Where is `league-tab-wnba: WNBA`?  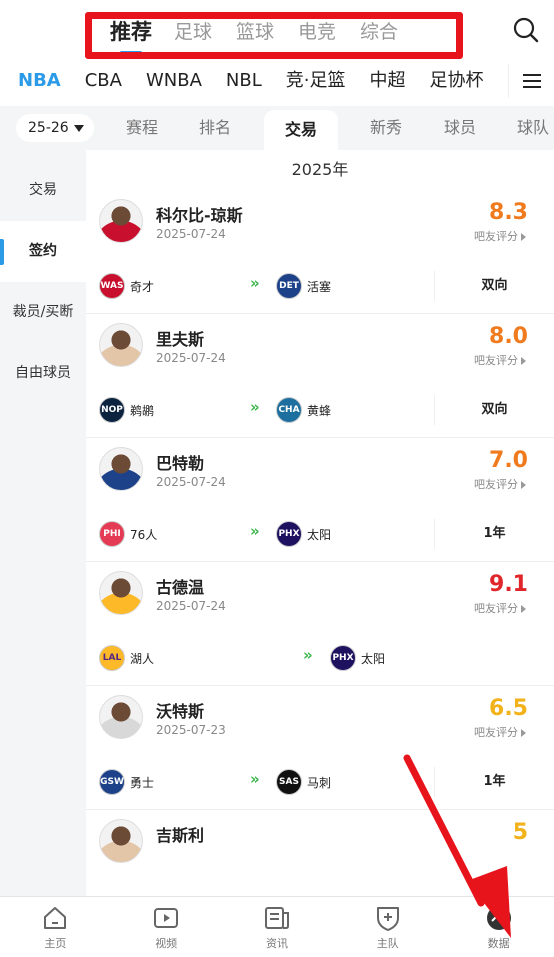 league-tab-wnba: WNBA is located at coordinates (174, 81).